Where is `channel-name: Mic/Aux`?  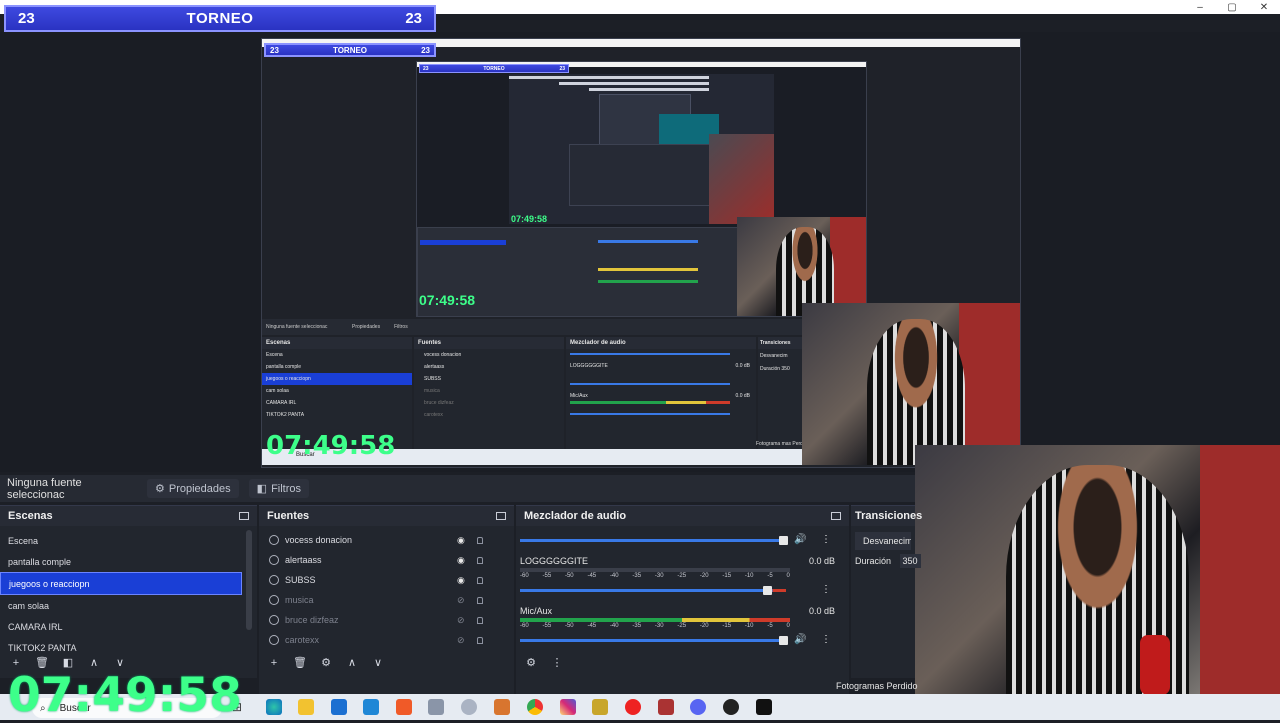 channel-name: Mic/Aux is located at coordinates (536, 611).